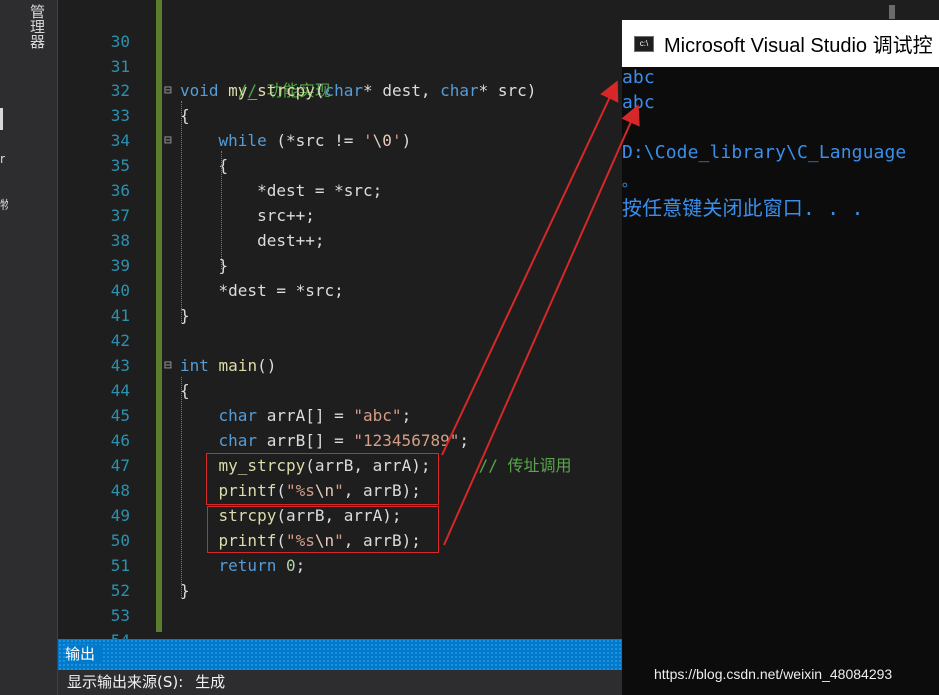 This screenshot has width=939, height=695. What do you see at coordinates (84, 654) in the screenshot?
I see `output-panel-title: 输出` at bounding box center [84, 654].